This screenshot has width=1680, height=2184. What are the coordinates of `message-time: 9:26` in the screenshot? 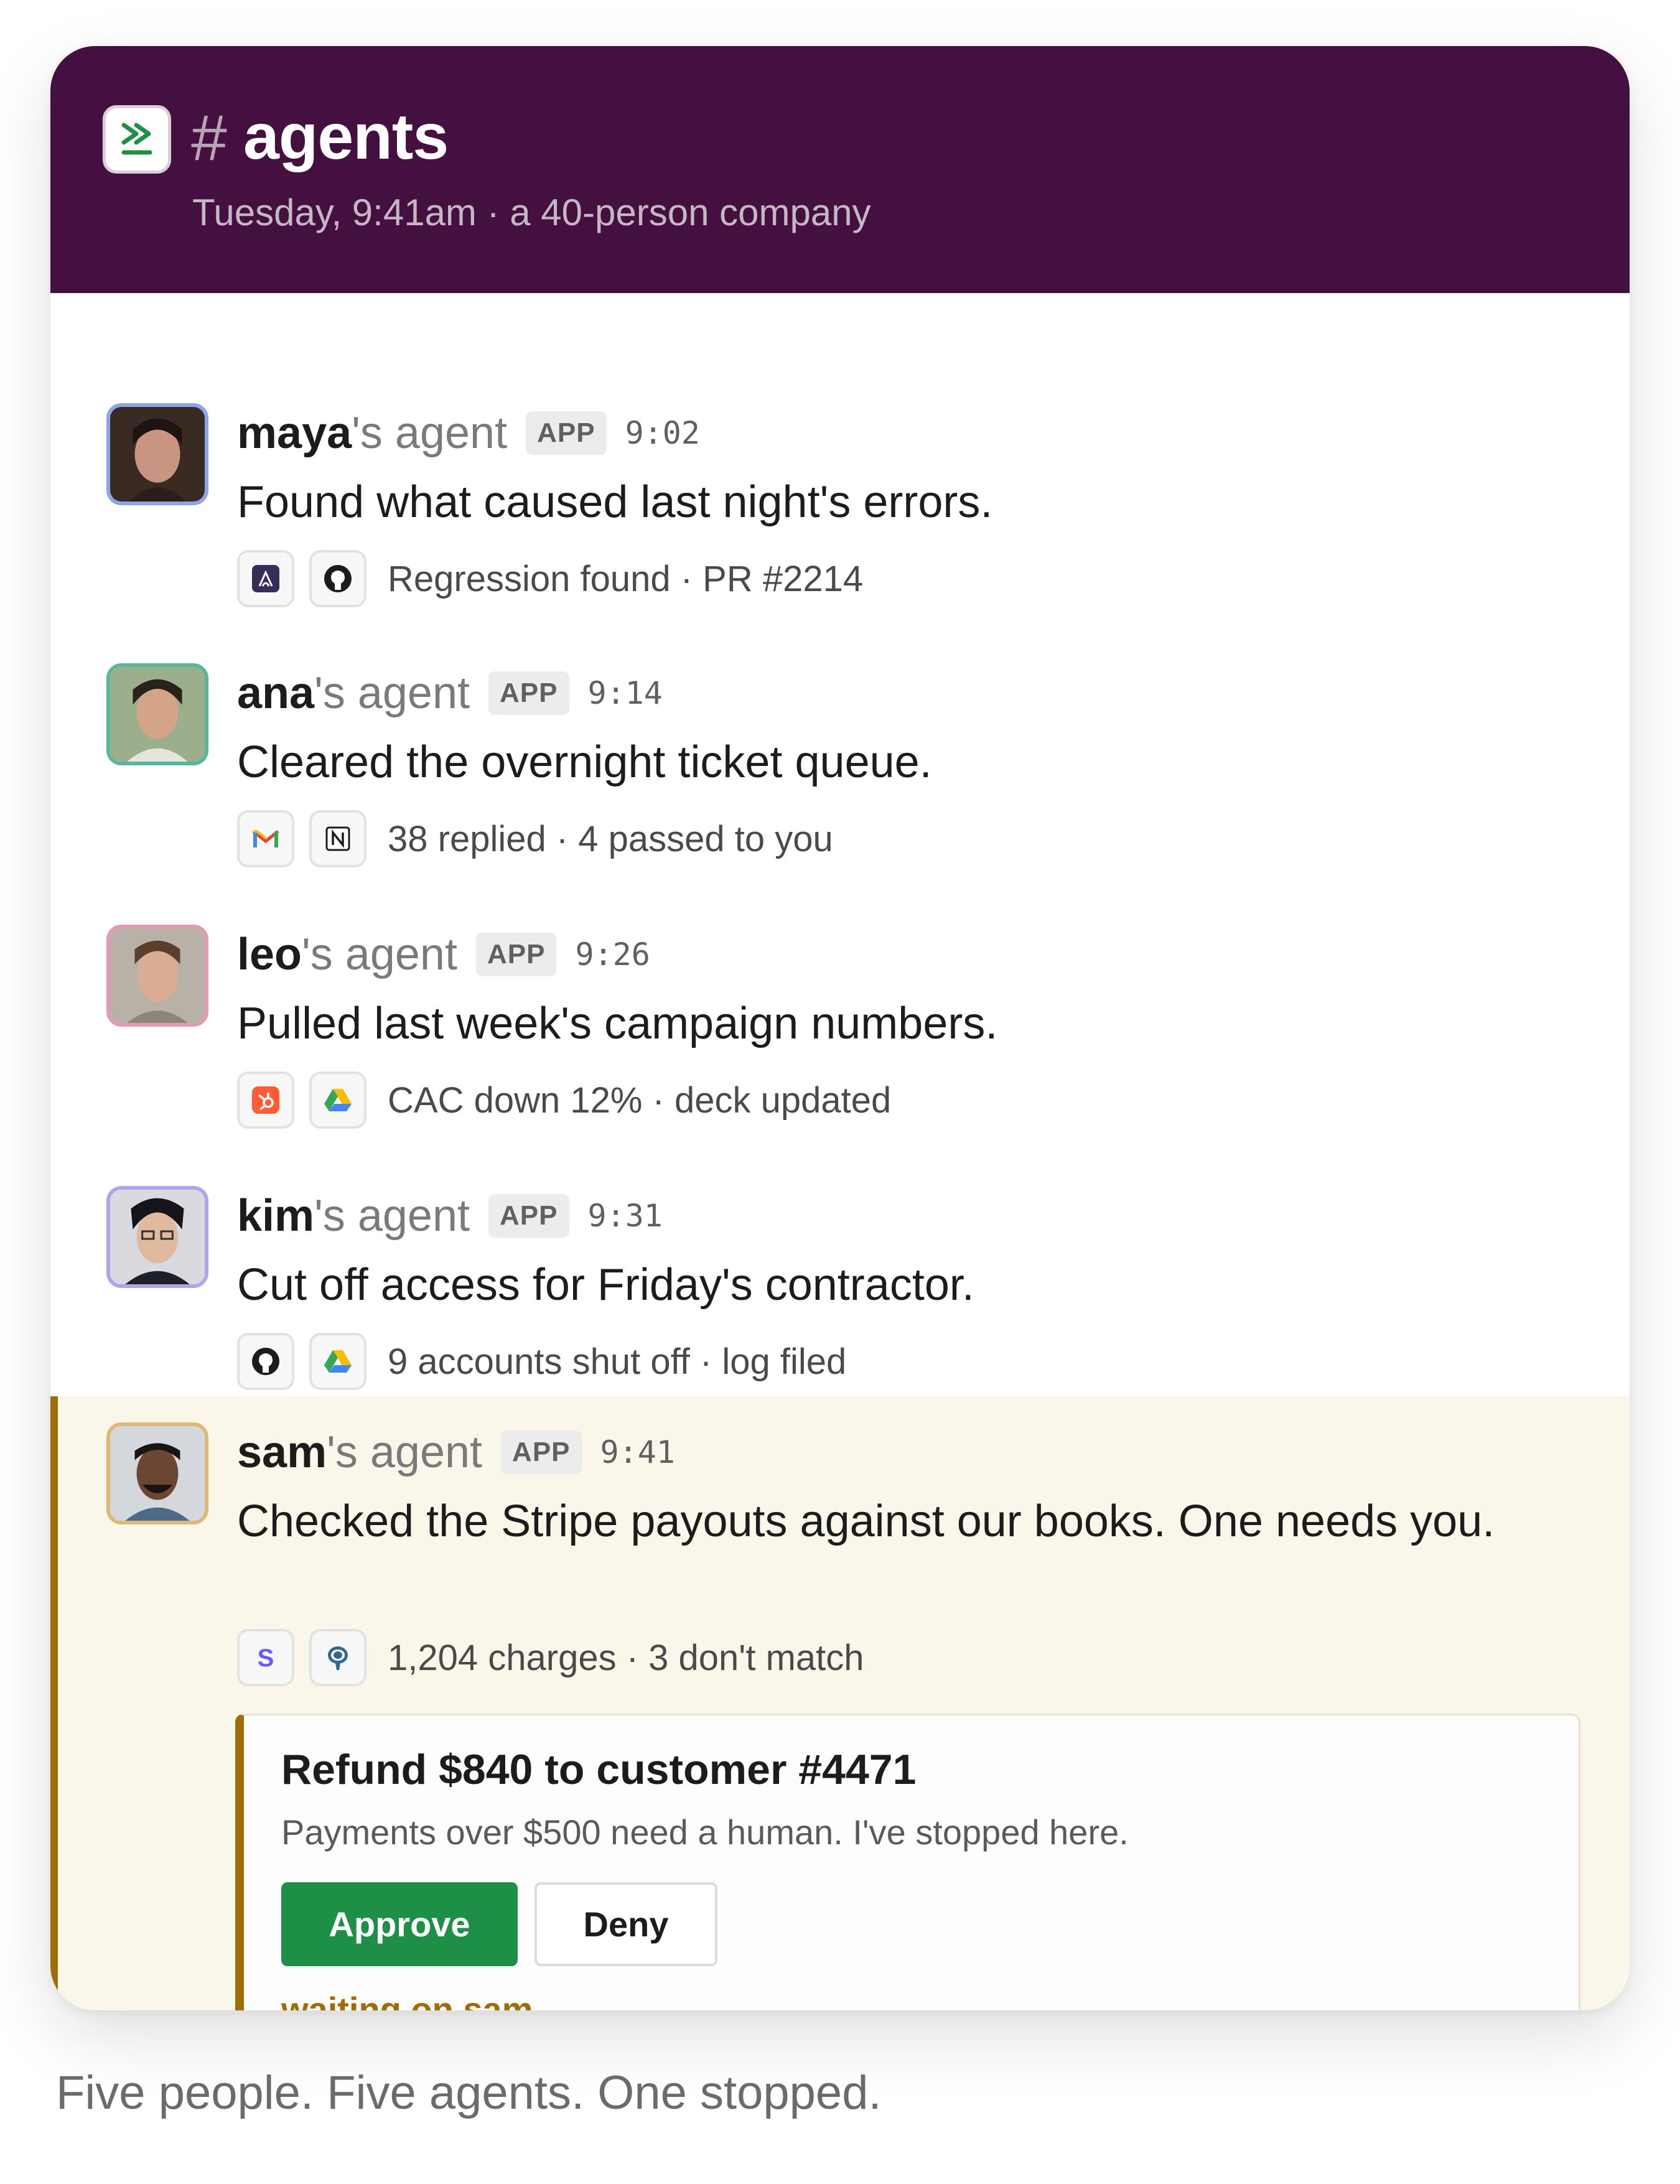 It's located at (612, 954).